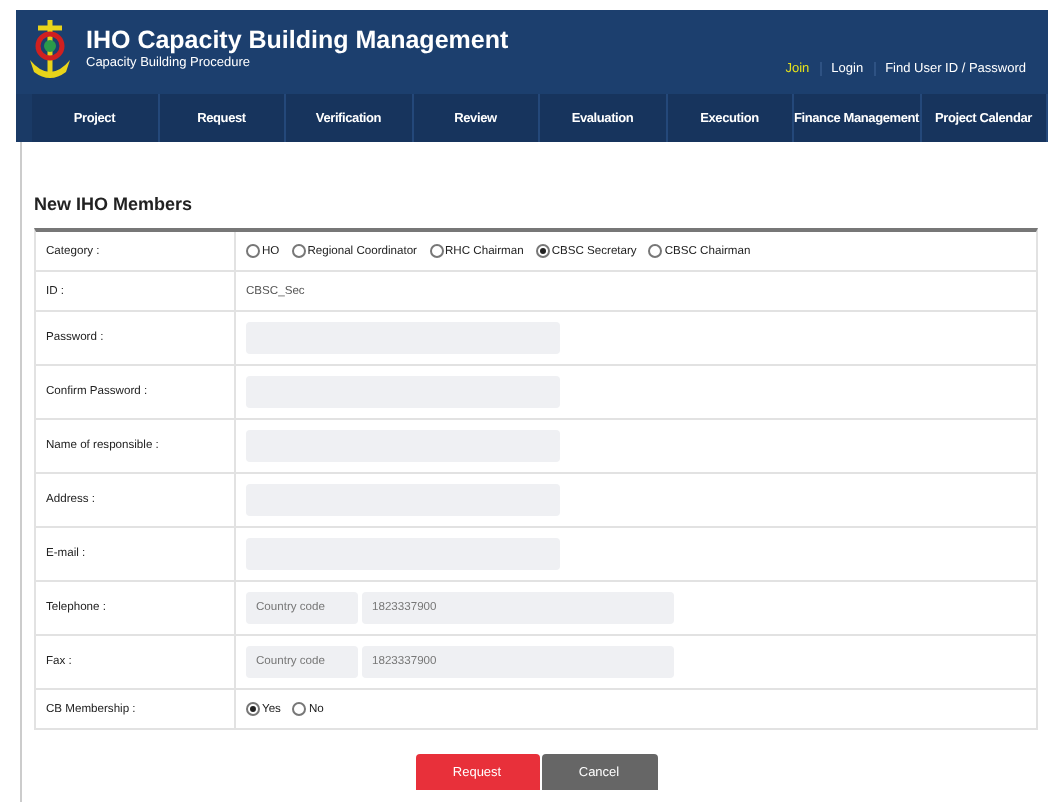 The width and height of the screenshot is (1048, 802). I want to click on form-title: New IHO Members, so click(114, 204).